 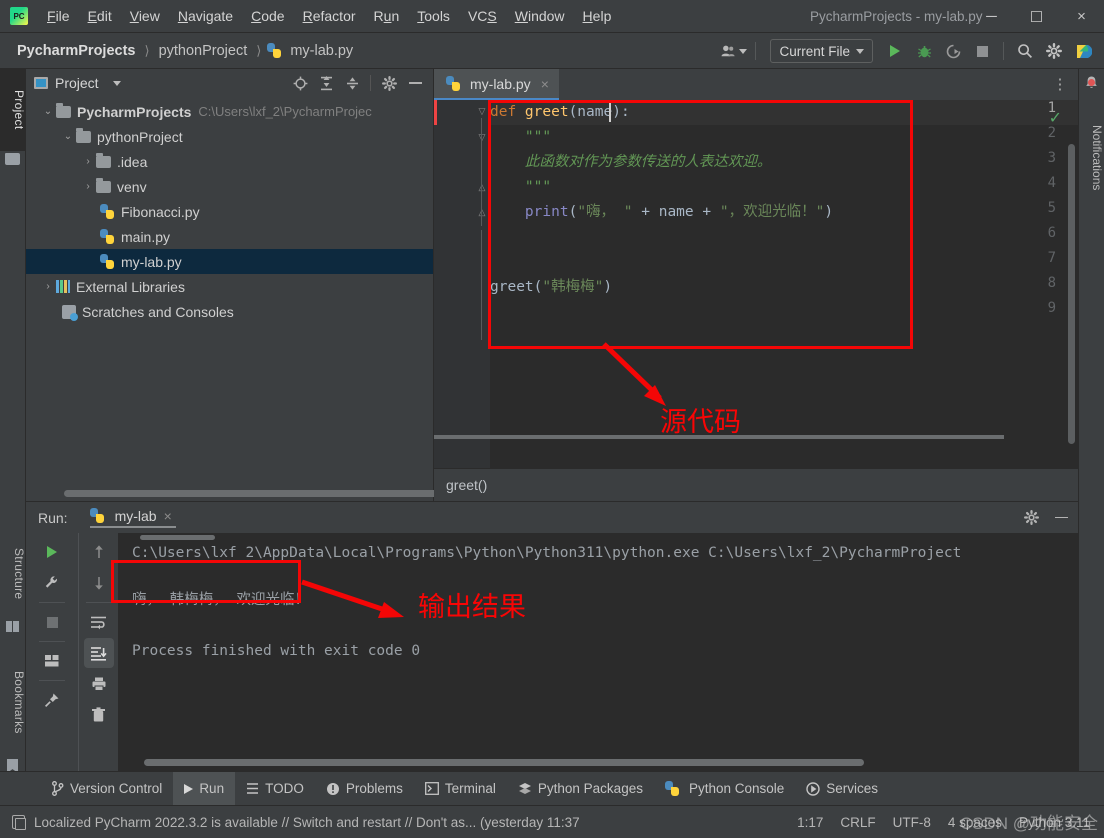 What do you see at coordinates (58, 16) in the screenshot?
I see `menu-file: File` at bounding box center [58, 16].